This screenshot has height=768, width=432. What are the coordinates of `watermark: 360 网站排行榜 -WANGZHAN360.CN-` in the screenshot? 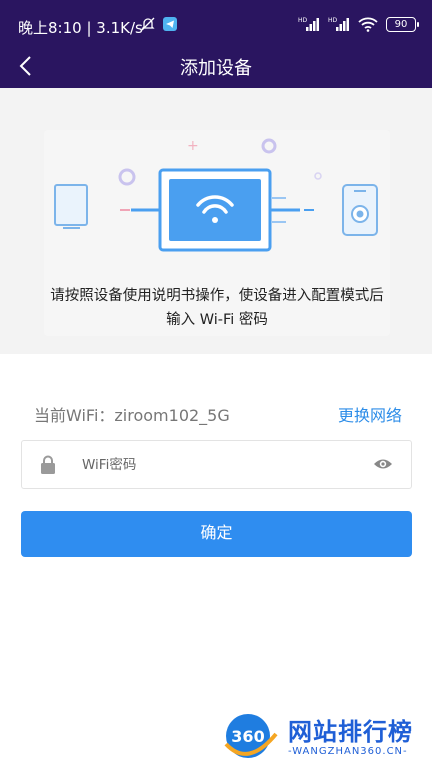 It's located at (325, 736).